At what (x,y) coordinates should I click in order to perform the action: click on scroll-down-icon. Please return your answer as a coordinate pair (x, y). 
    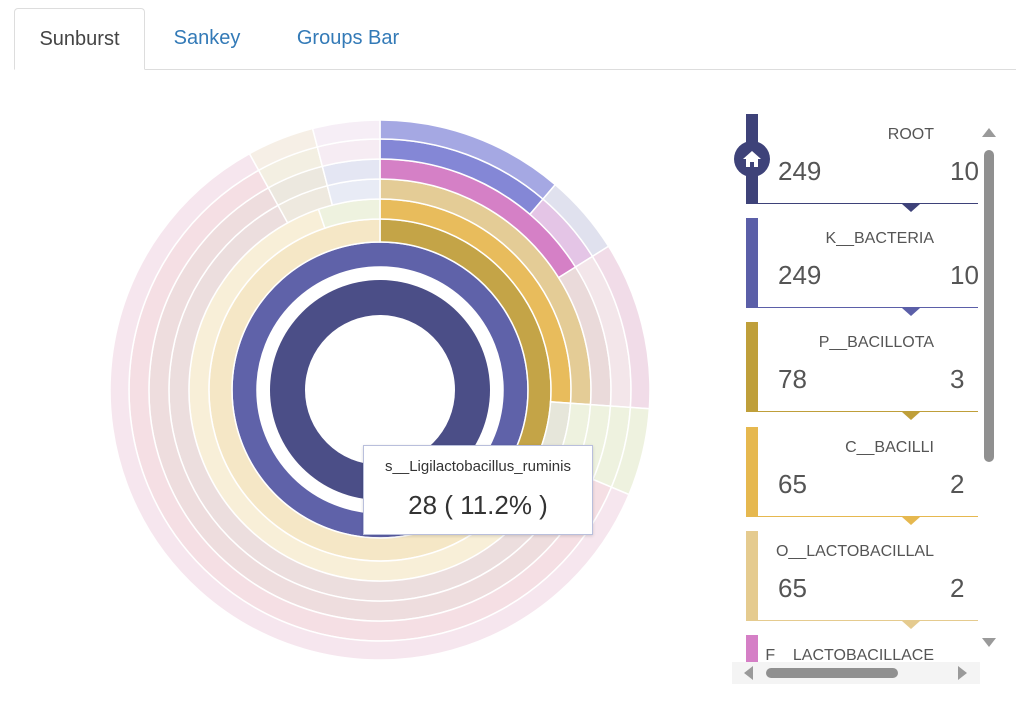
    Looking at the image, I should click on (989, 642).